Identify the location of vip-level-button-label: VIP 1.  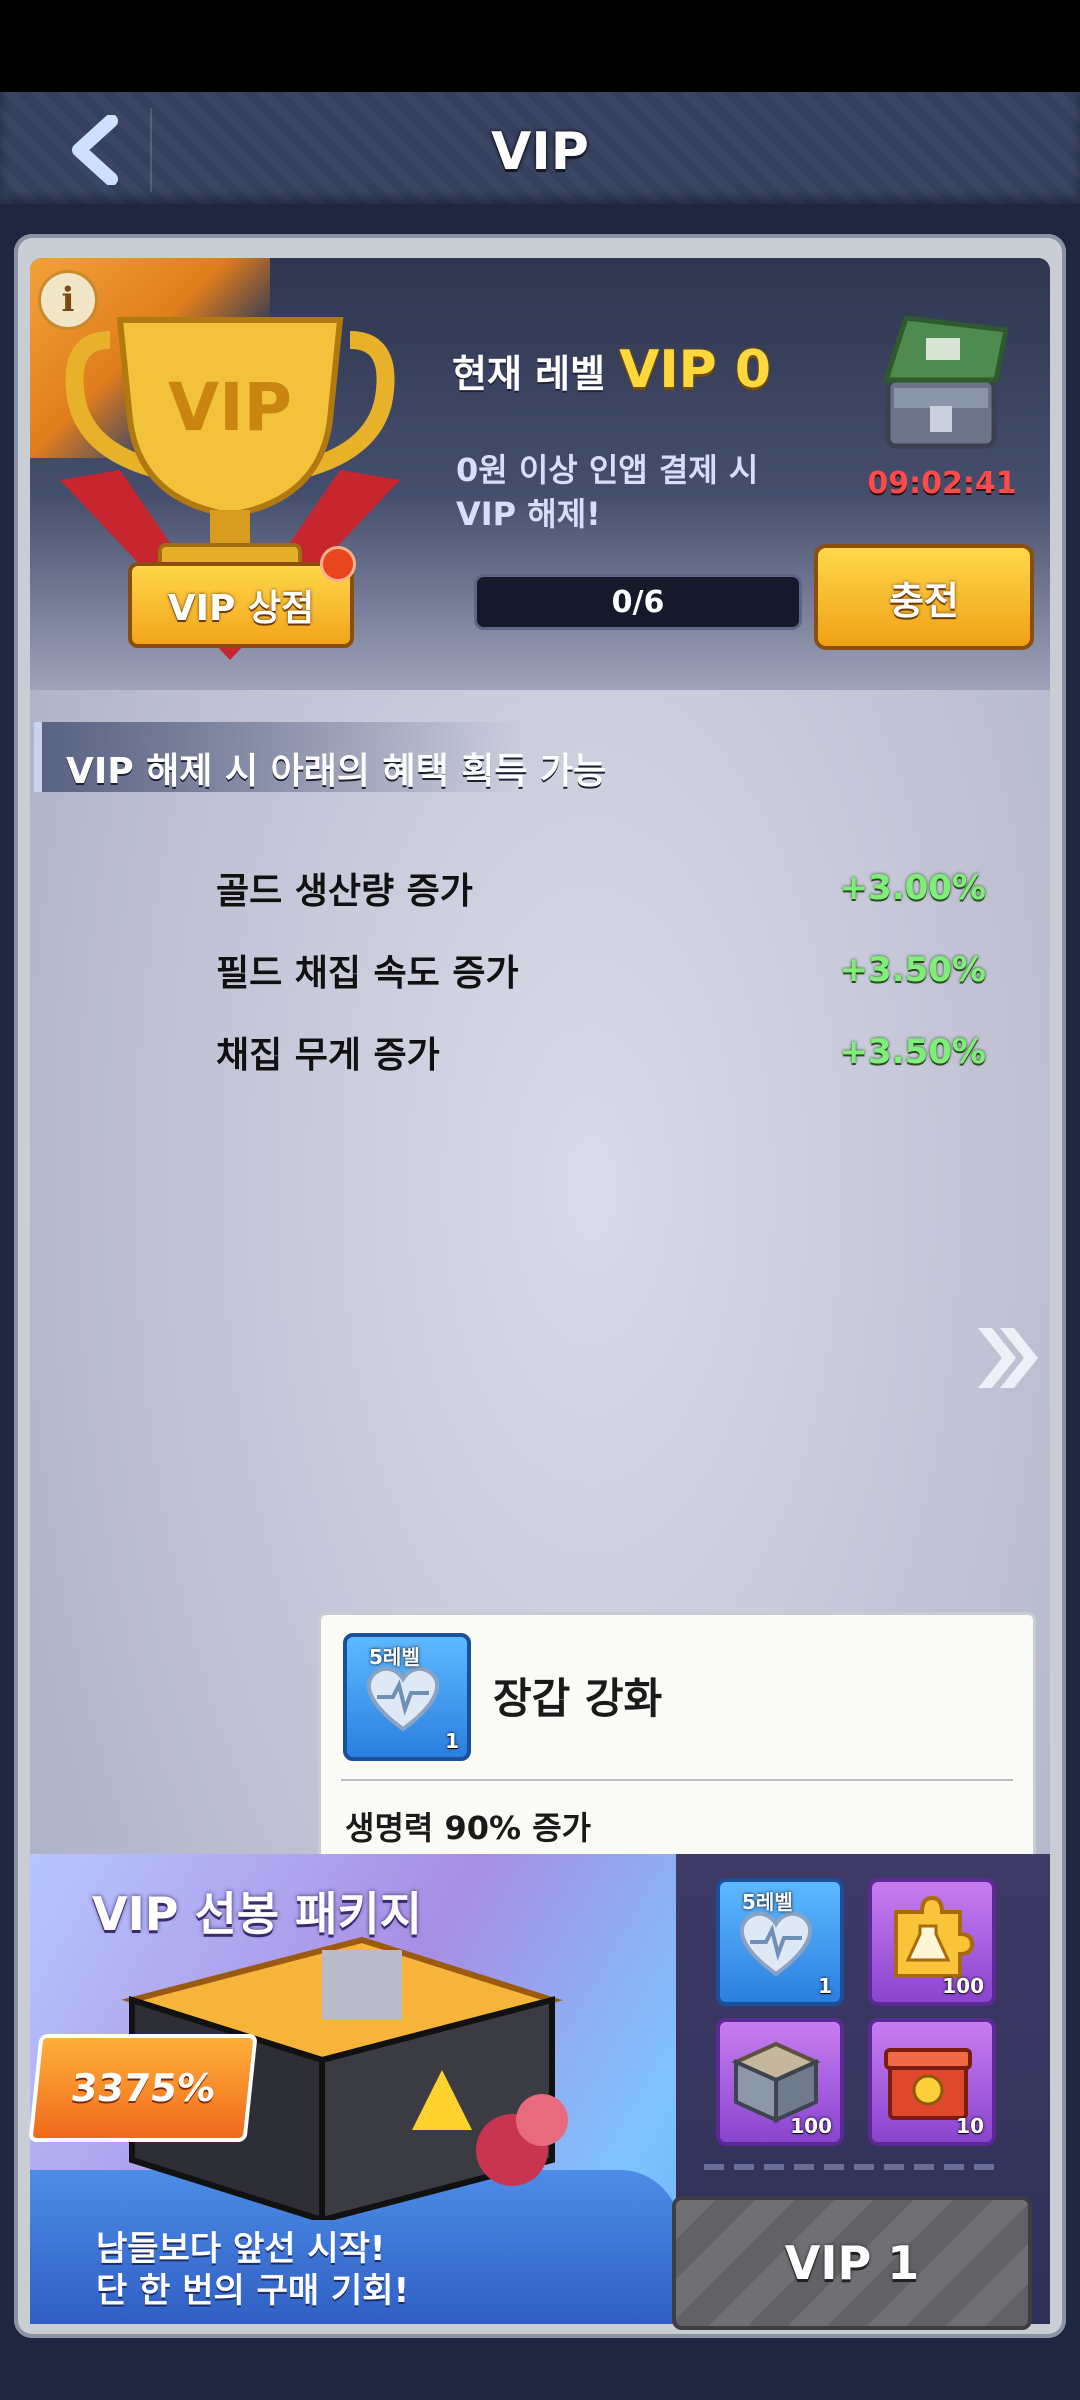
(852, 2263).